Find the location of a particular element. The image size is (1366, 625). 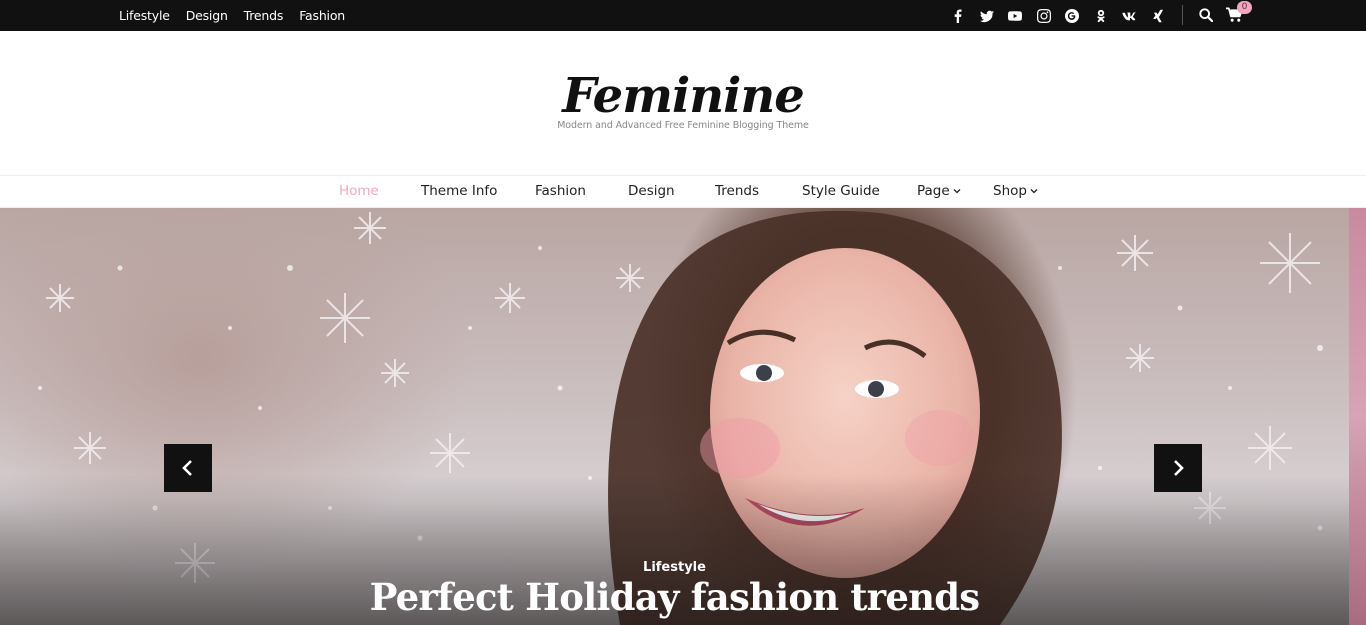

slide-category-link: Lifestyle is located at coordinates (674, 567).